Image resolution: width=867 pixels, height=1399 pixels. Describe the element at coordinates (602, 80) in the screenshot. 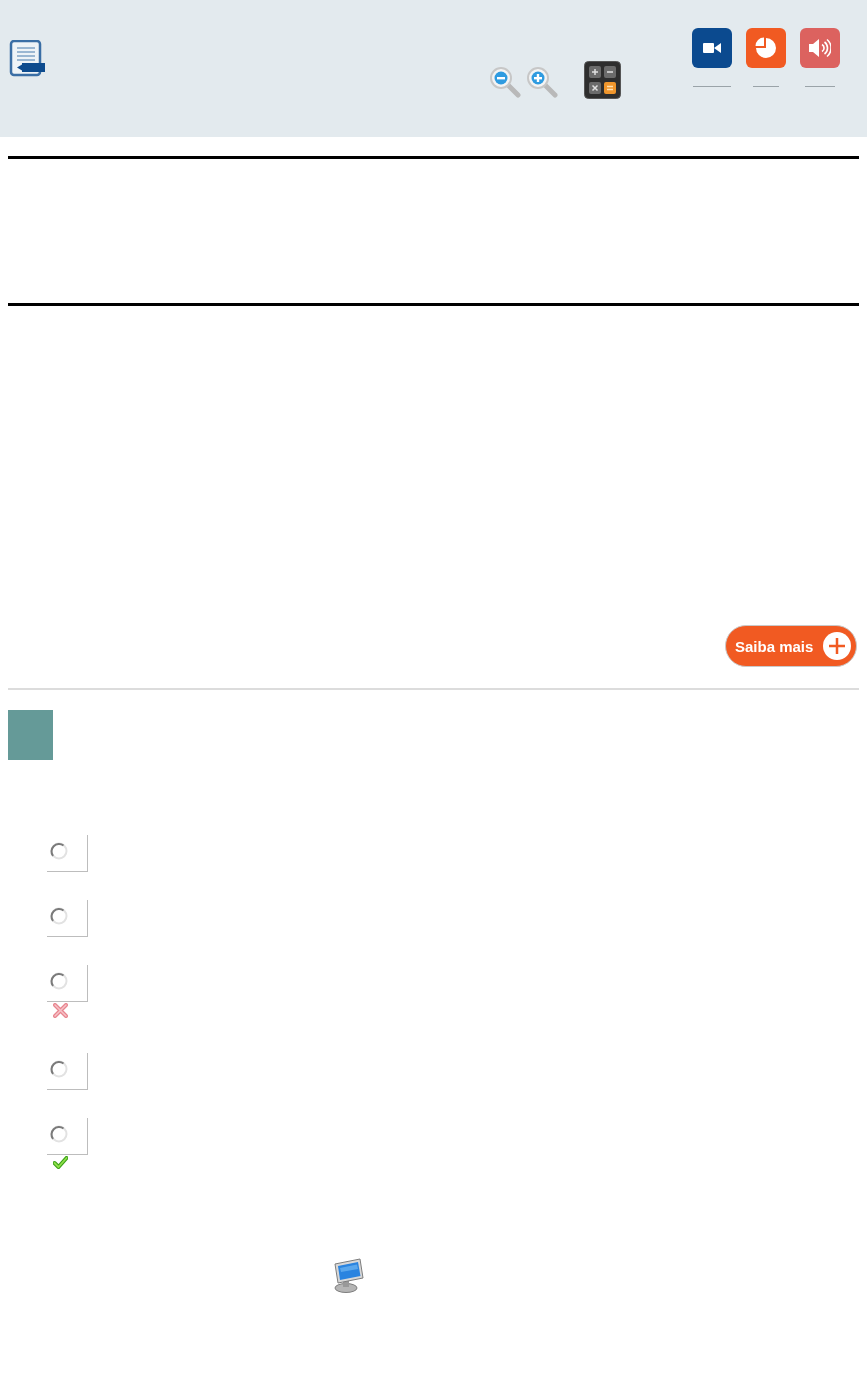

I see `calculator-icon` at that location.